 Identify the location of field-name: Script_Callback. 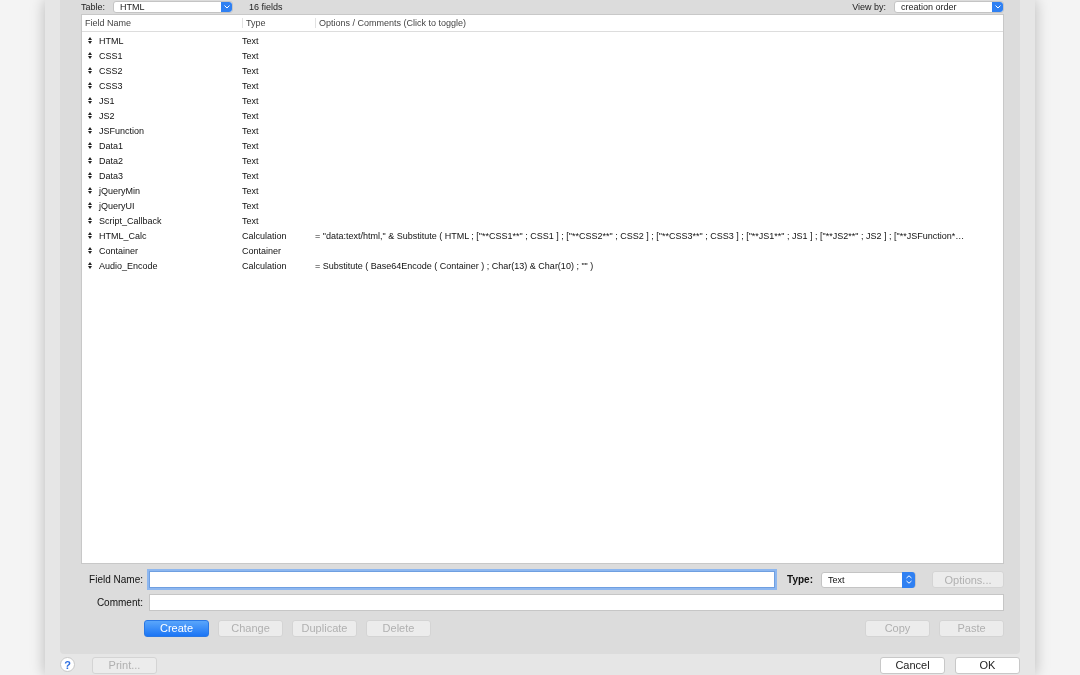
(130, 220).